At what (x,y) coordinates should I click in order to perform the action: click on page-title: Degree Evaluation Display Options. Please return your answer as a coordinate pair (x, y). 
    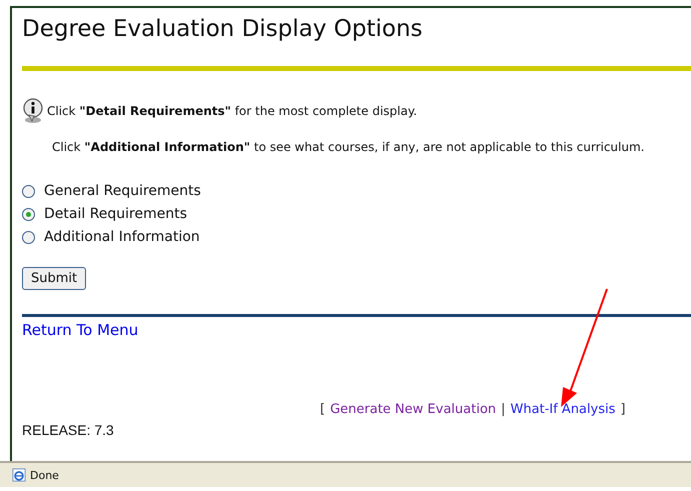
    Looking at the image, I should click on (223, 29).